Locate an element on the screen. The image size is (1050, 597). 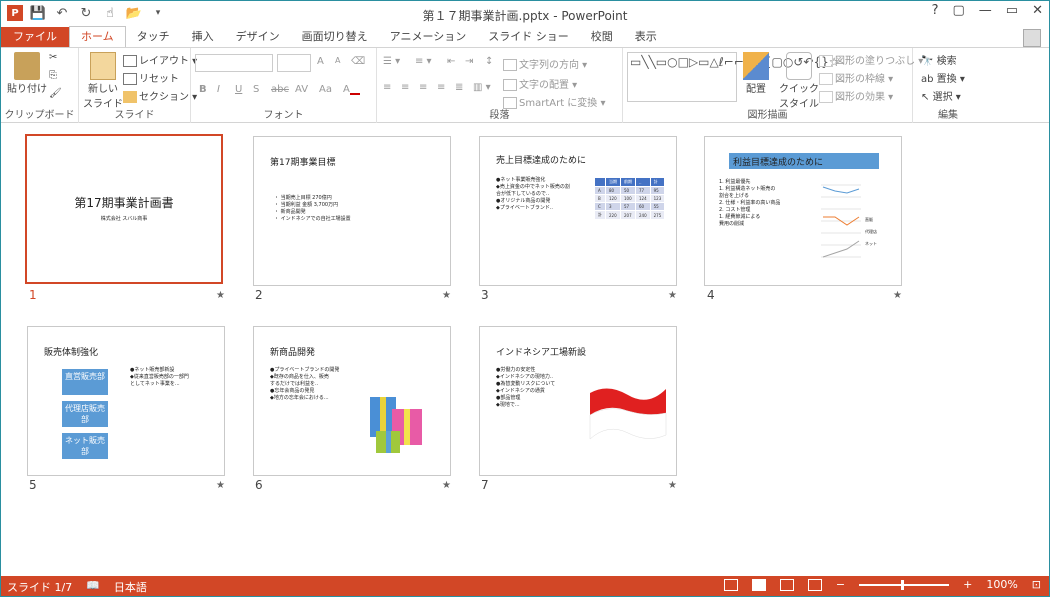
layout-button: レイアウト ▾ is located at coordinates (160, 59).